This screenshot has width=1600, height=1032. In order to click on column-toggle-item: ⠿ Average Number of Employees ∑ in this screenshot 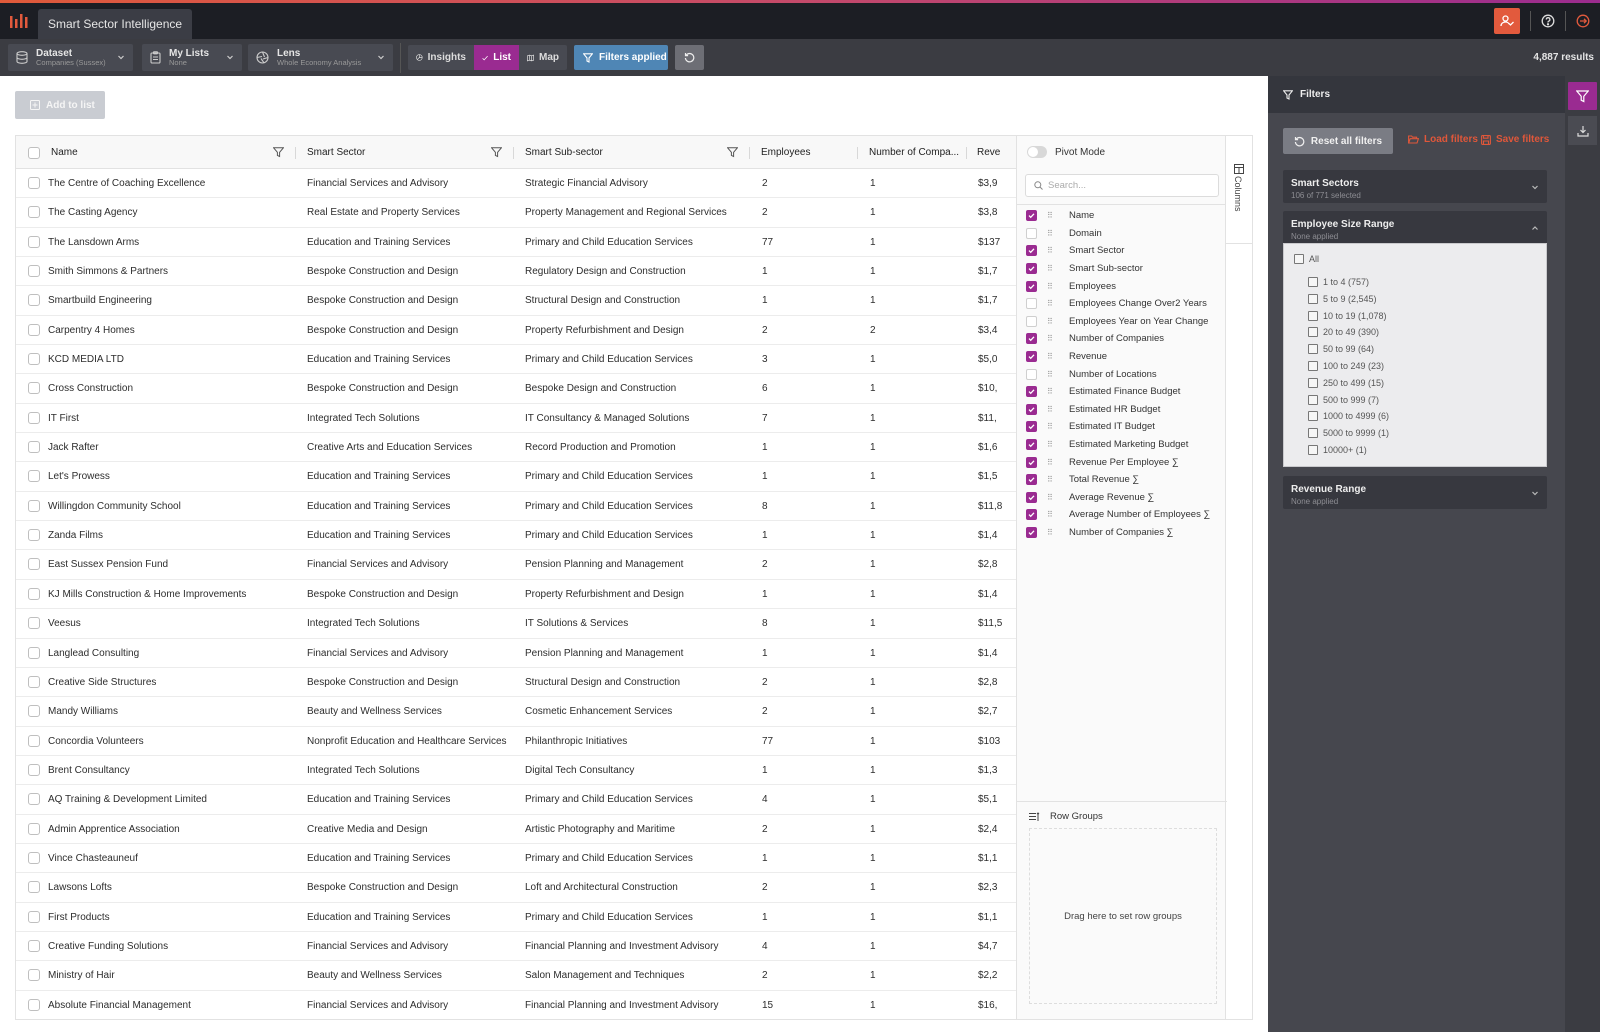, I will do `click(1126, 515)`.